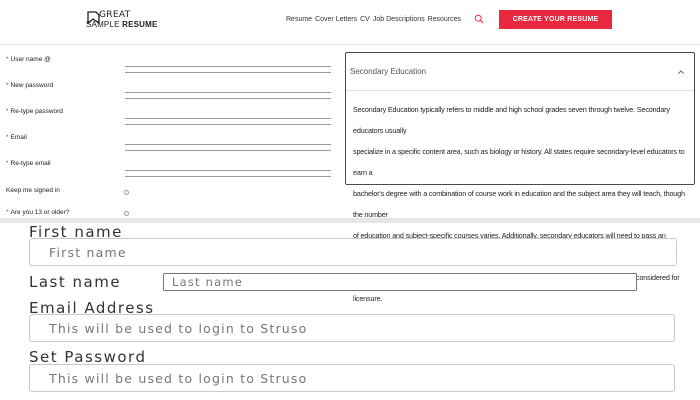  I want to click on last-name-label: Last name, so click(75, 282).